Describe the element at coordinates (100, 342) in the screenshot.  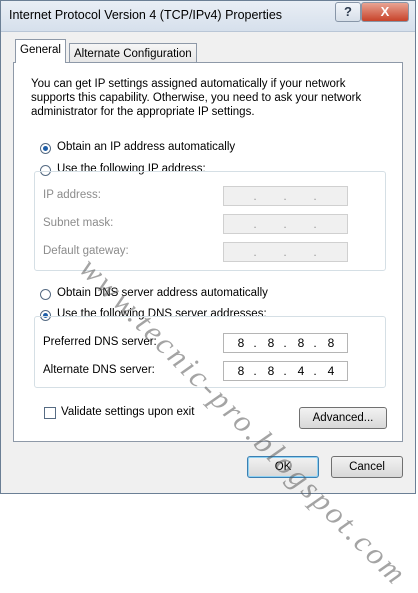
I see `preferred-dns-label: Preferred DNS server:` at that location.